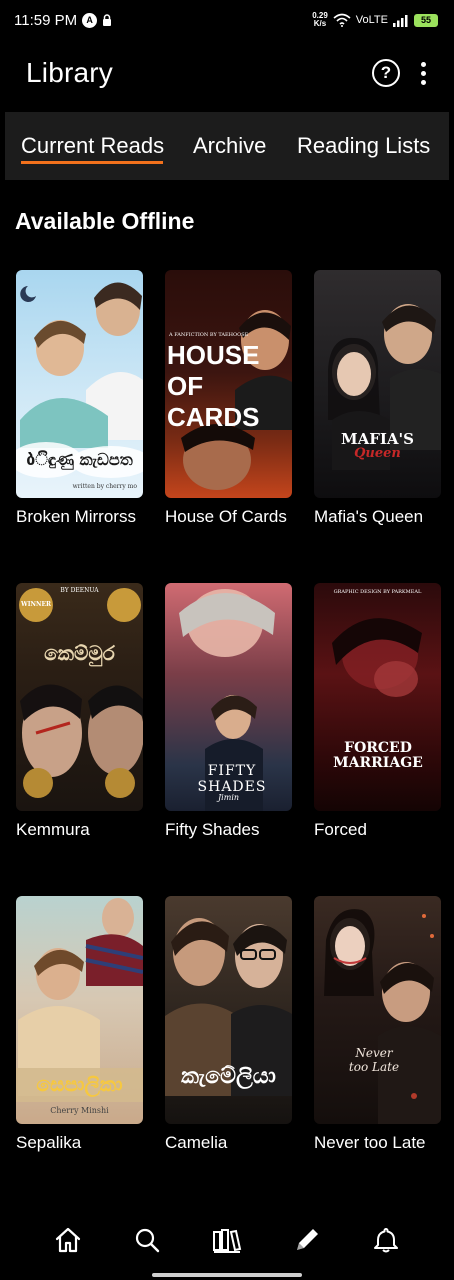  I want to click on book-title: Broken Mirrorss, so click(80, 517).